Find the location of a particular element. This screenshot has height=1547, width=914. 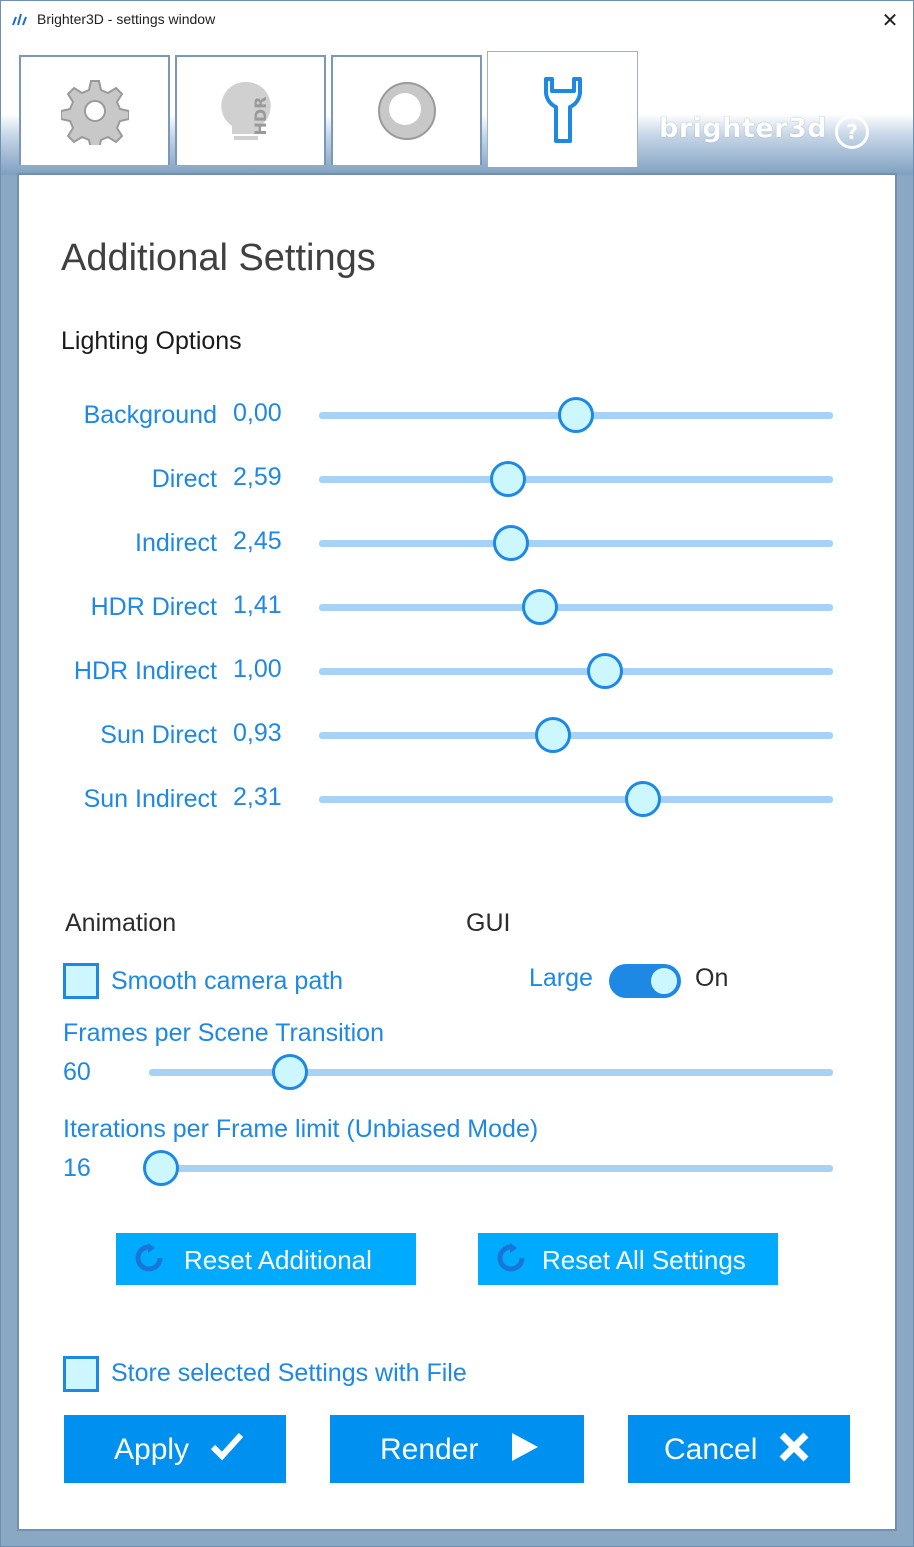

smooth-camera-label: Smooth camera path is located at coordinates (227, 981).